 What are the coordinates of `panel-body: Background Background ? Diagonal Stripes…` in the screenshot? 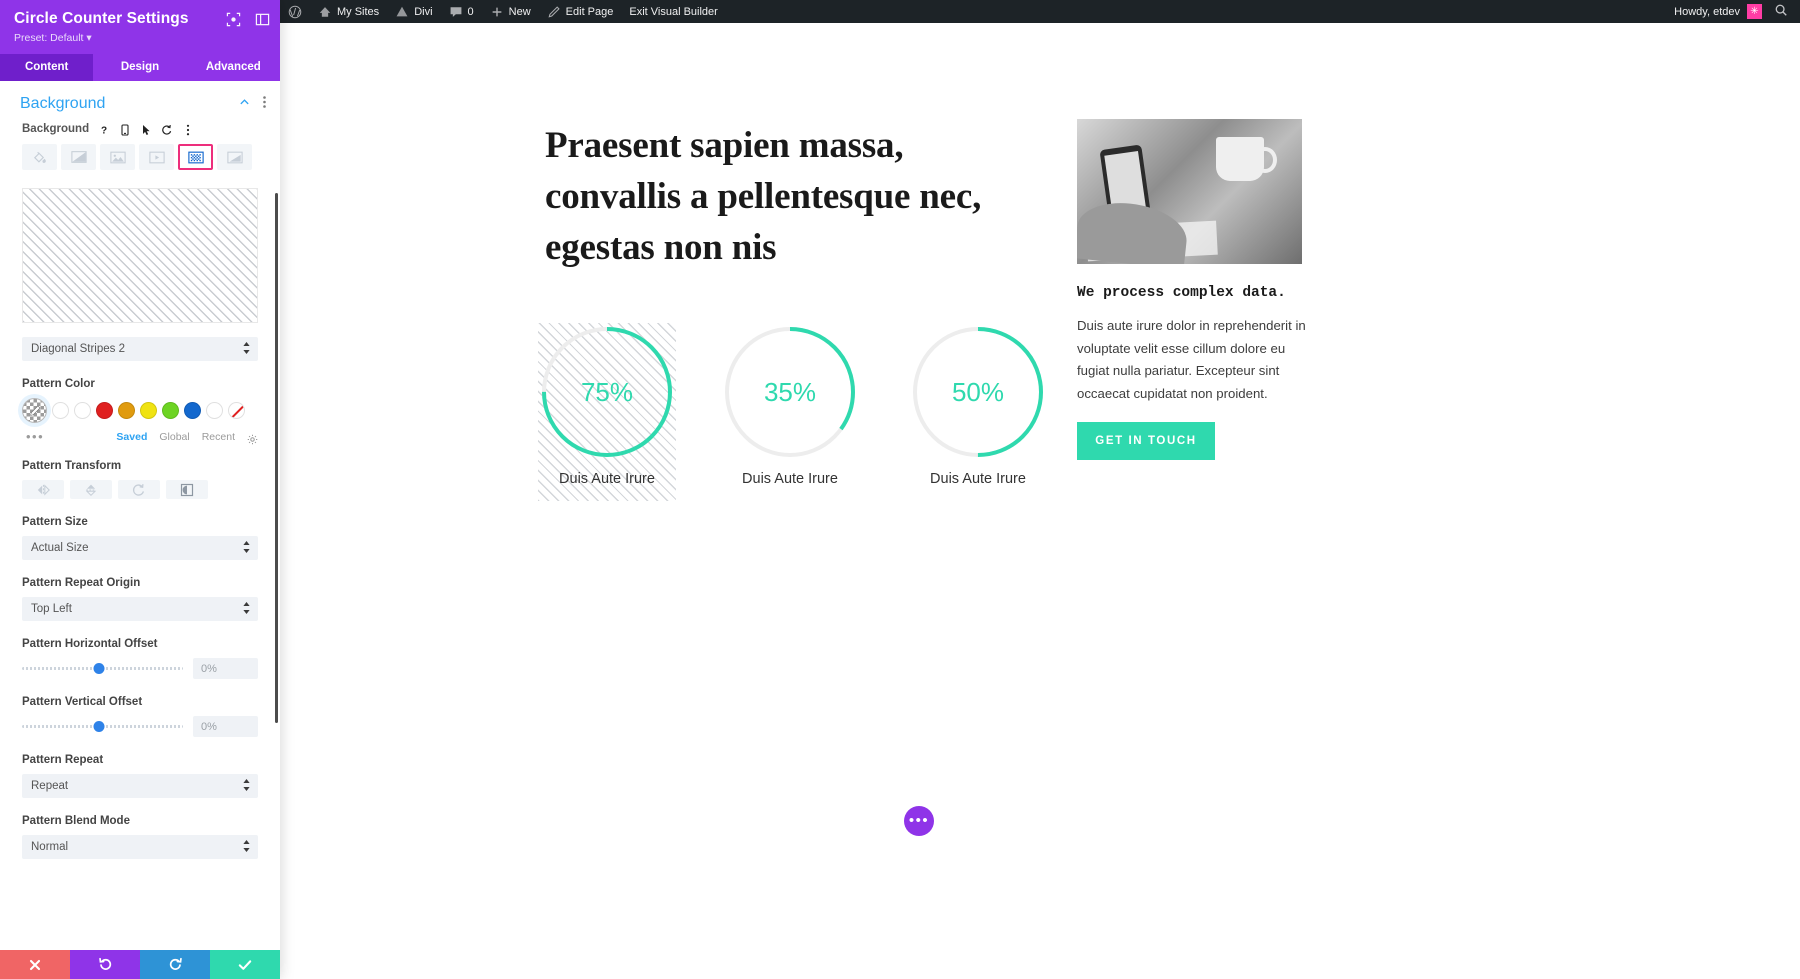 It's located at (140, 515).